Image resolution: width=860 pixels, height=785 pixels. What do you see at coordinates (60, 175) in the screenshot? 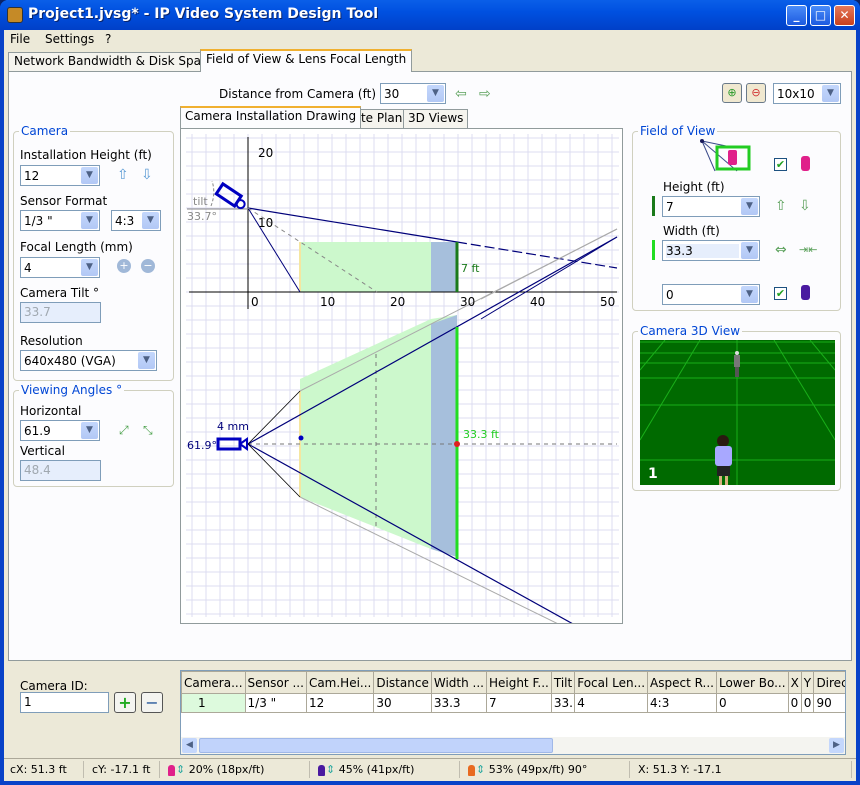
I see `installation-height-combo: 12 ▼` at bounding box center [60, 175].